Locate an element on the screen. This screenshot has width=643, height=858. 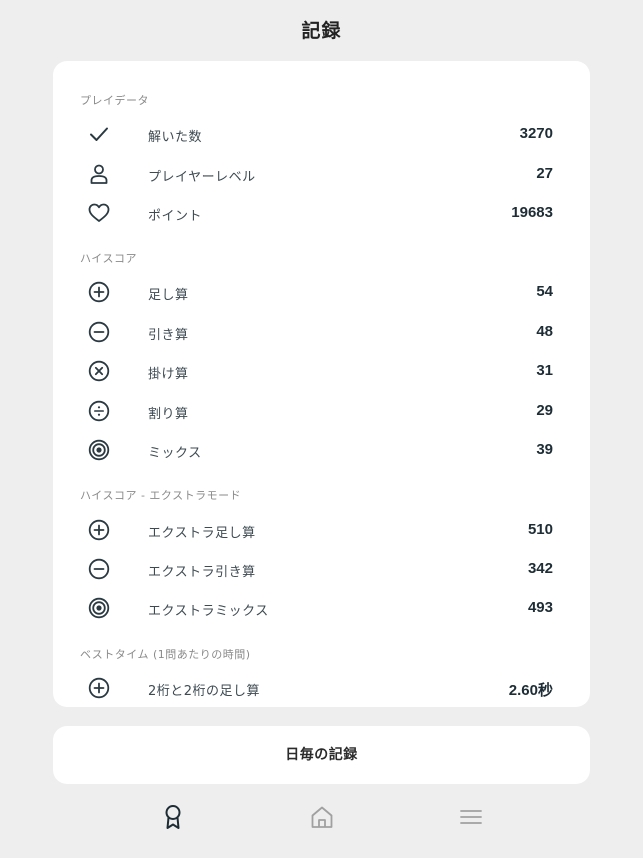
section-header-highscore: ハイスコア is located at coordinates (108, 258).